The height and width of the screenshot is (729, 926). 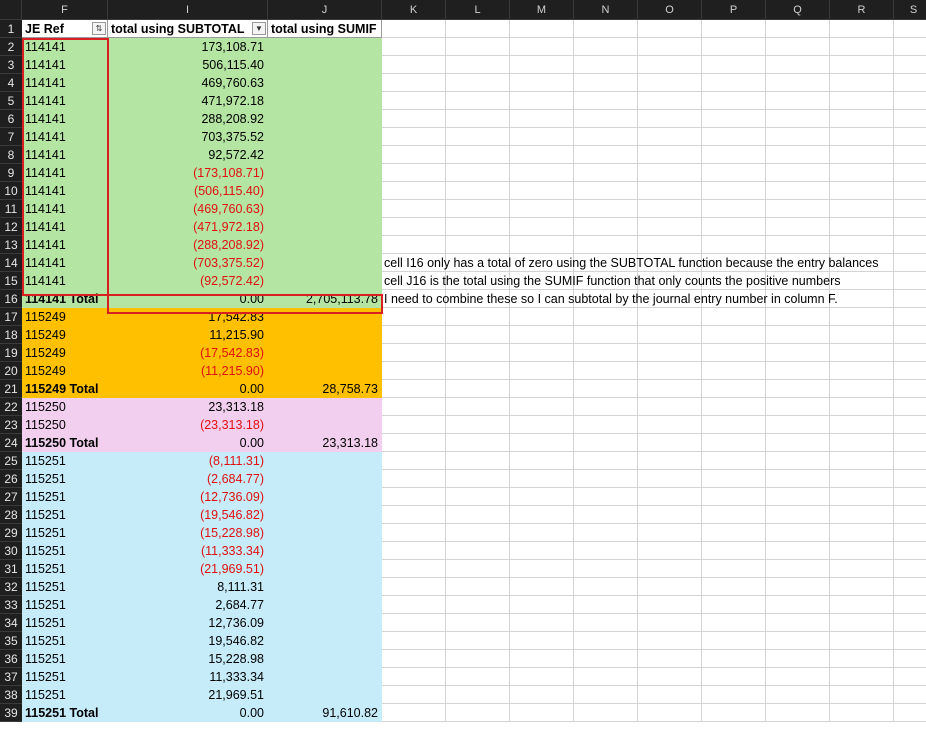 What do you see at coordinates (11, 245) in the screenshot?
I see `row-header-13: 13` at bounding box center [11, 245].